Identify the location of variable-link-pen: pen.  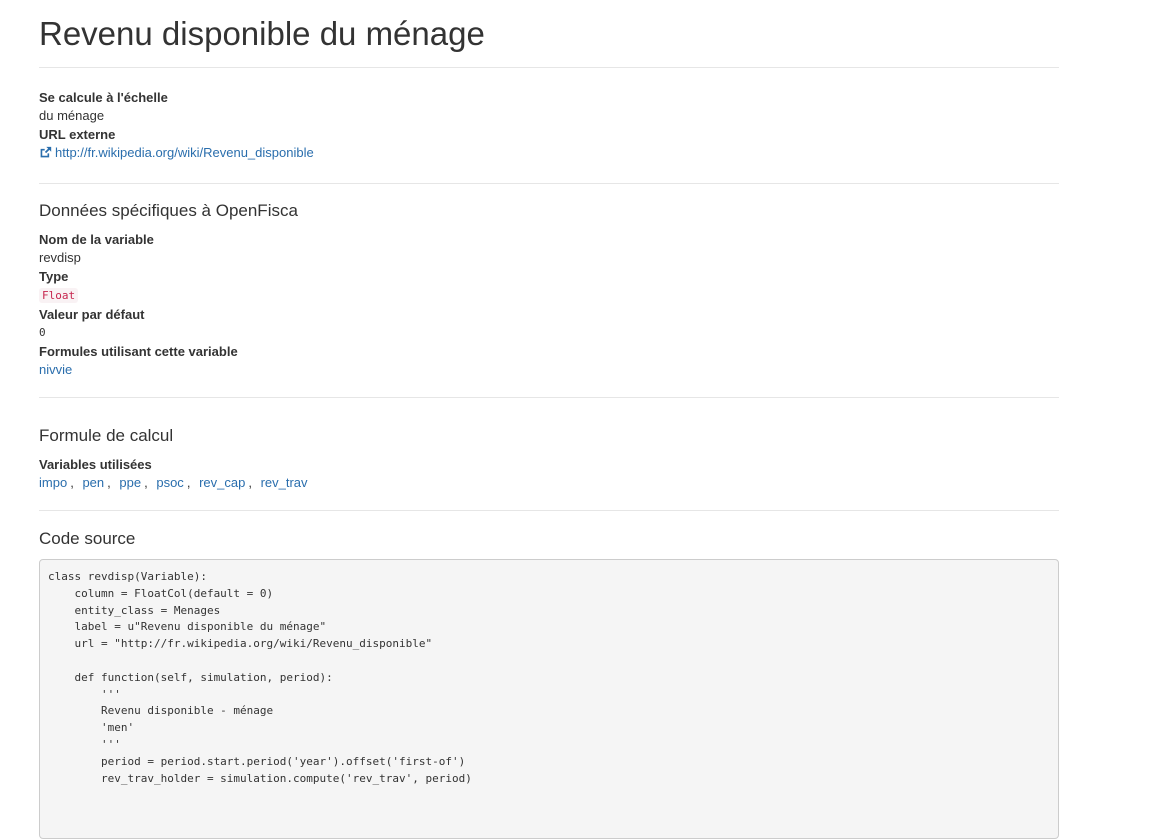
(93, 482).